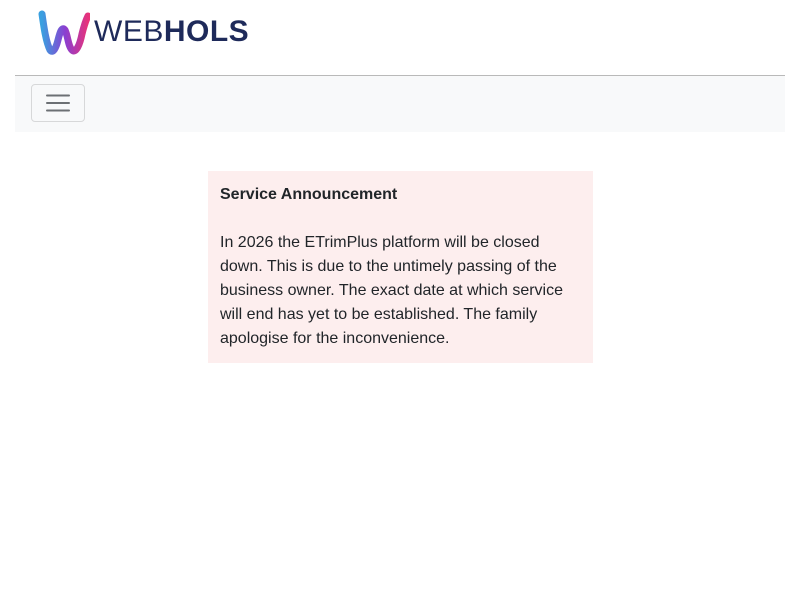  Describe the element at coordinates (400, 219) in the screenshot. I see `announcement-spacer` at that location.